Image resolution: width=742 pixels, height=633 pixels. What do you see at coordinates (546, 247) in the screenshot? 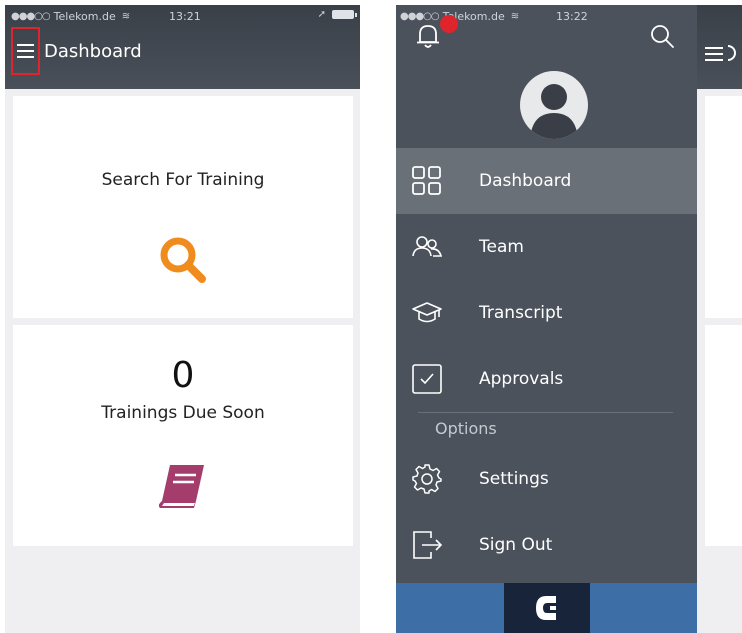
I see `menu-item-team: Team` at bounding box center [546, 247].